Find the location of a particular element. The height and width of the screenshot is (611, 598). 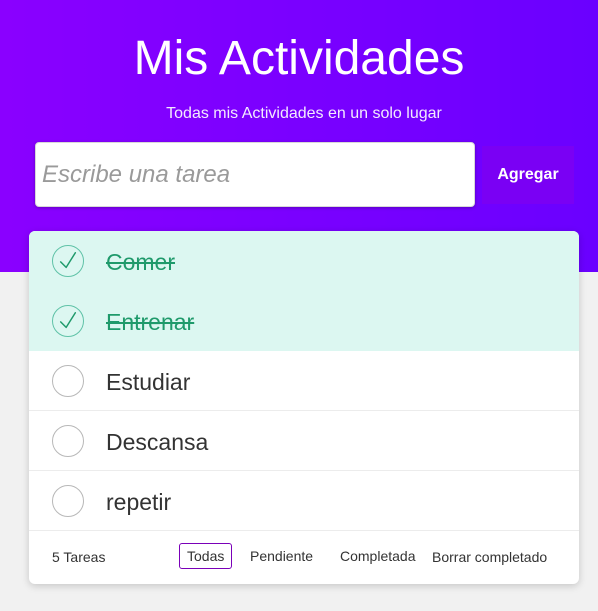

filter-all-button: Todas is located at coordinates (206, 556).